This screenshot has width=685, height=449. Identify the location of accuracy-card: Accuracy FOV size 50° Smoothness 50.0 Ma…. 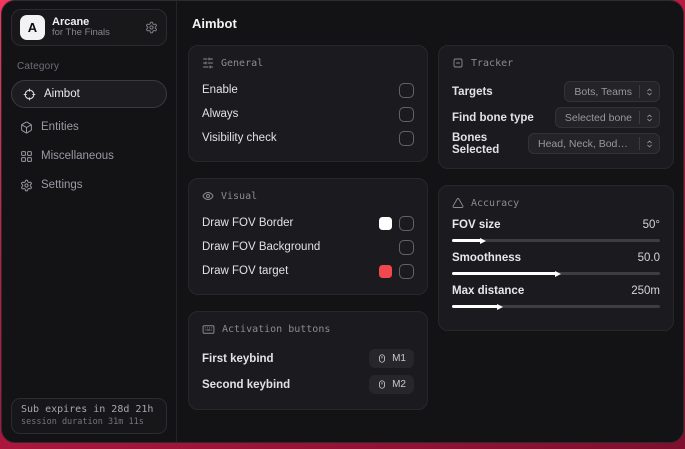
(556, 258).